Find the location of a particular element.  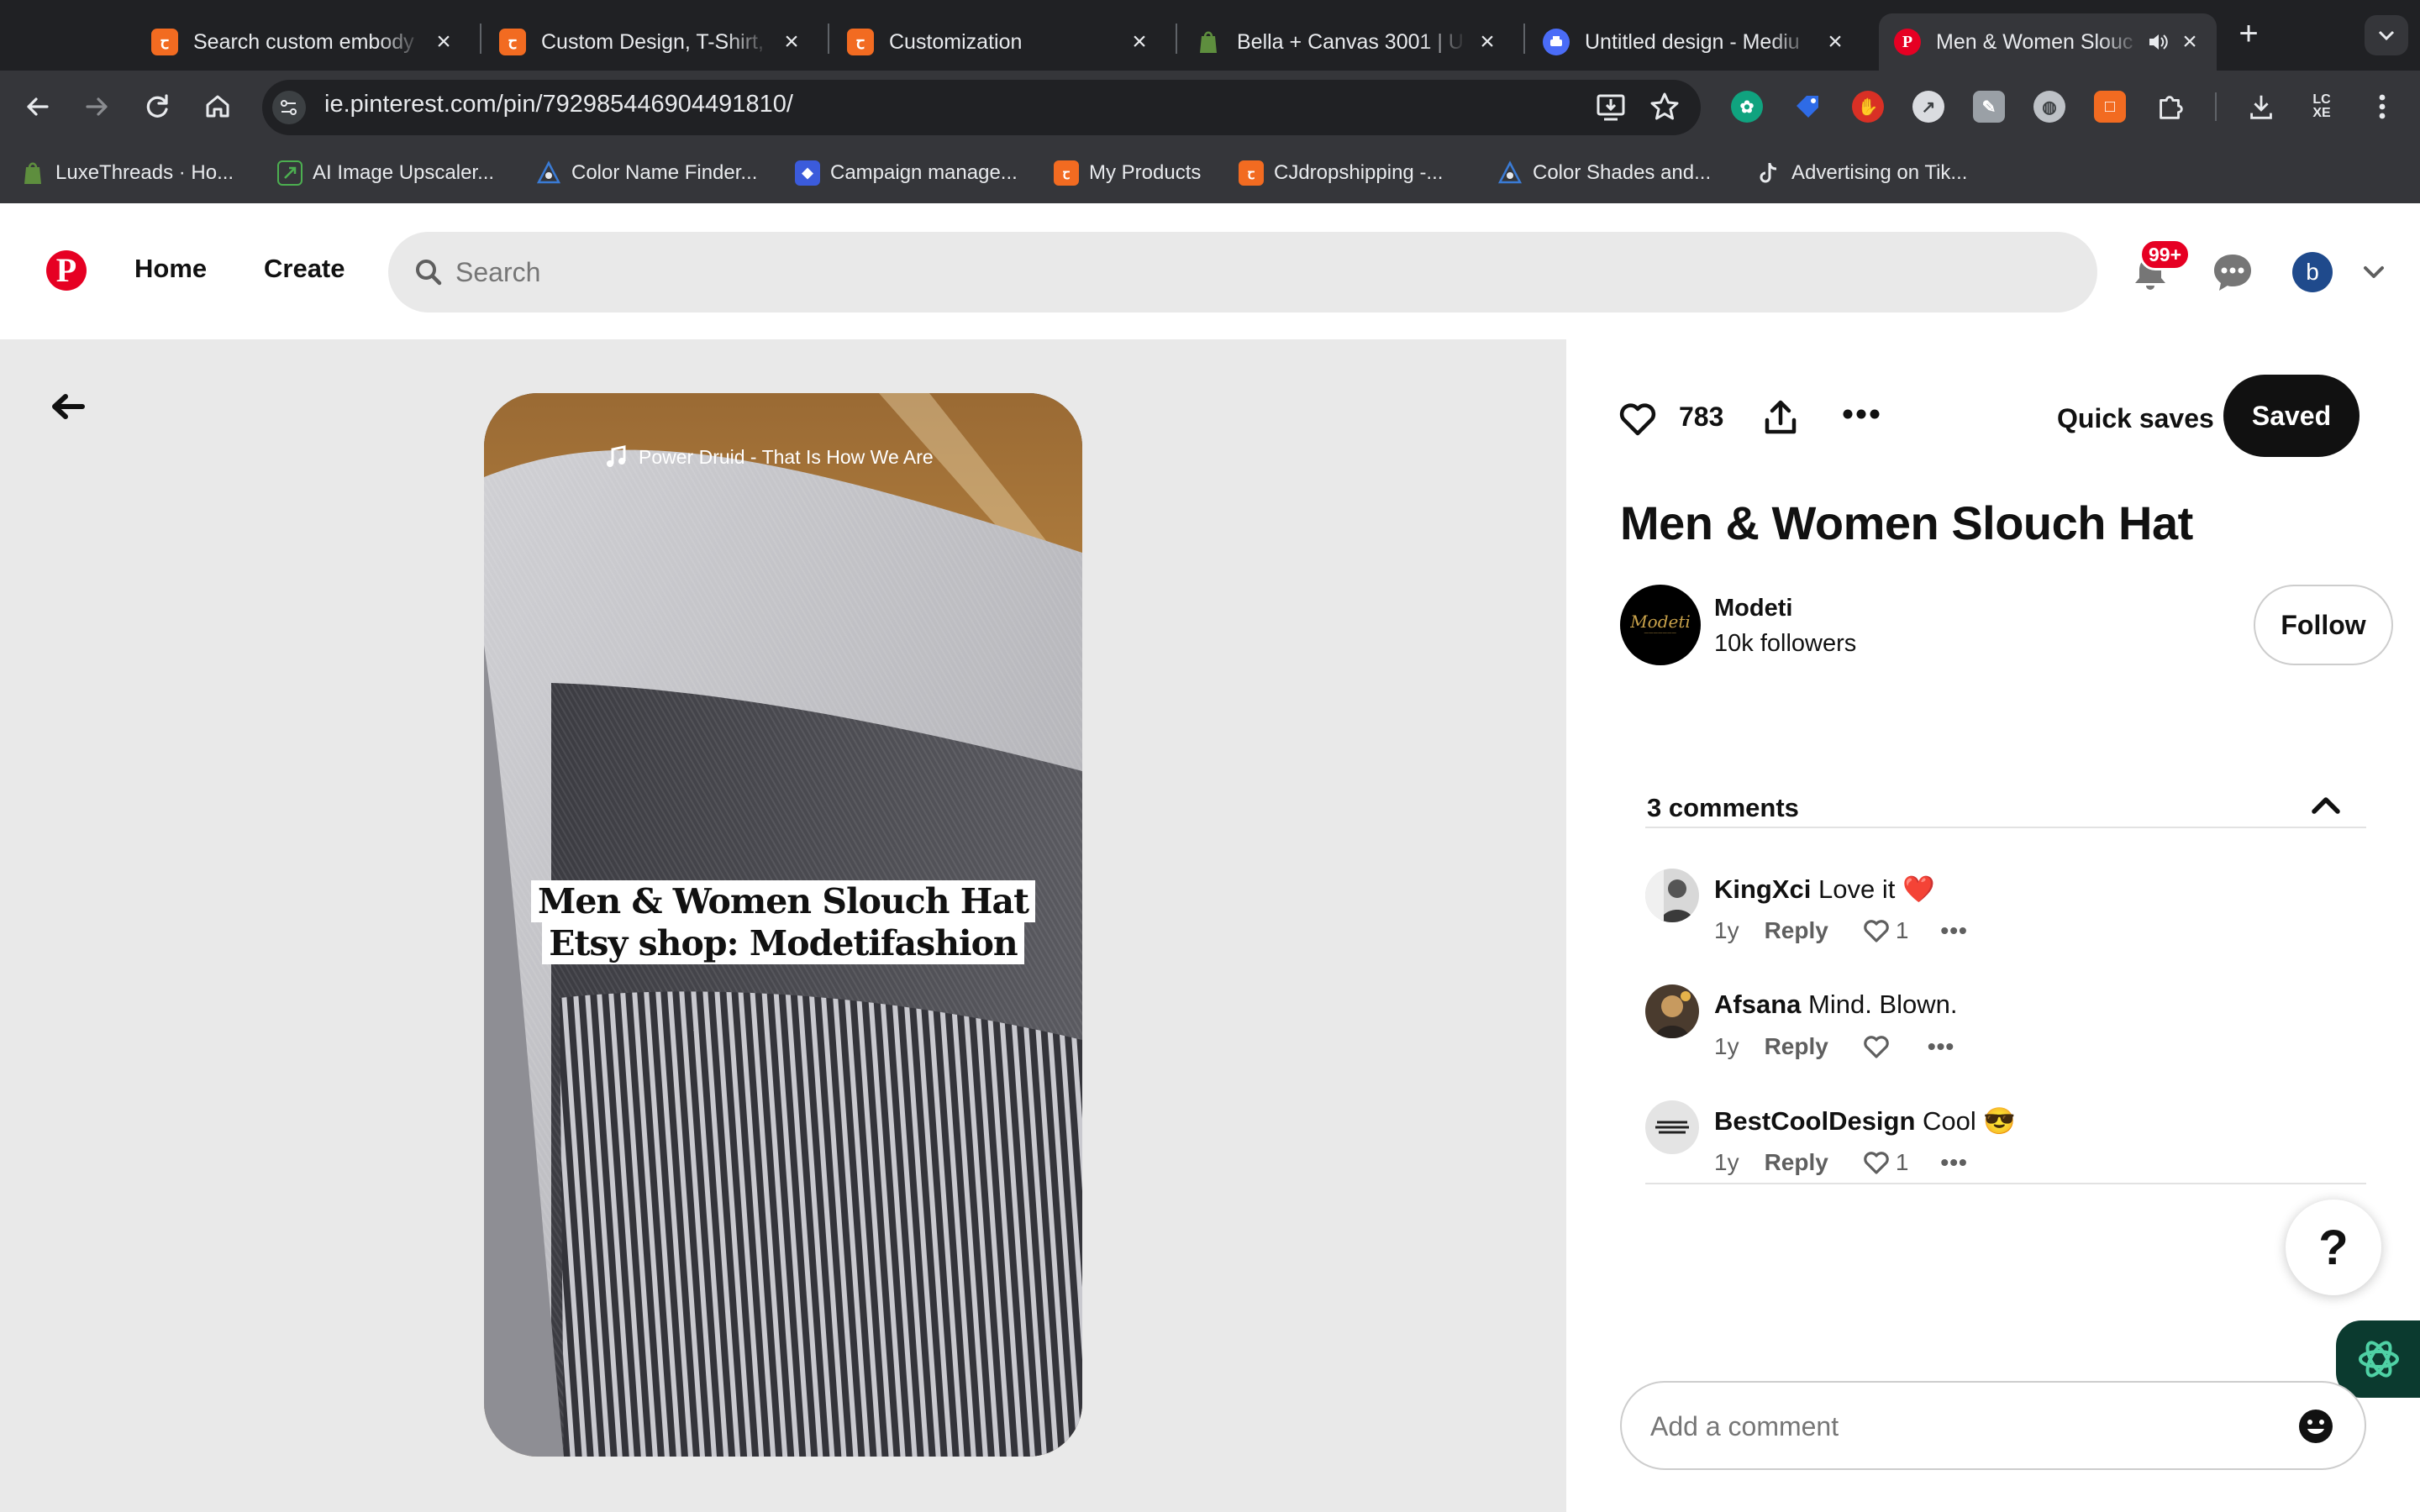

emoji-icon is located at coordinates (2315, 1428).